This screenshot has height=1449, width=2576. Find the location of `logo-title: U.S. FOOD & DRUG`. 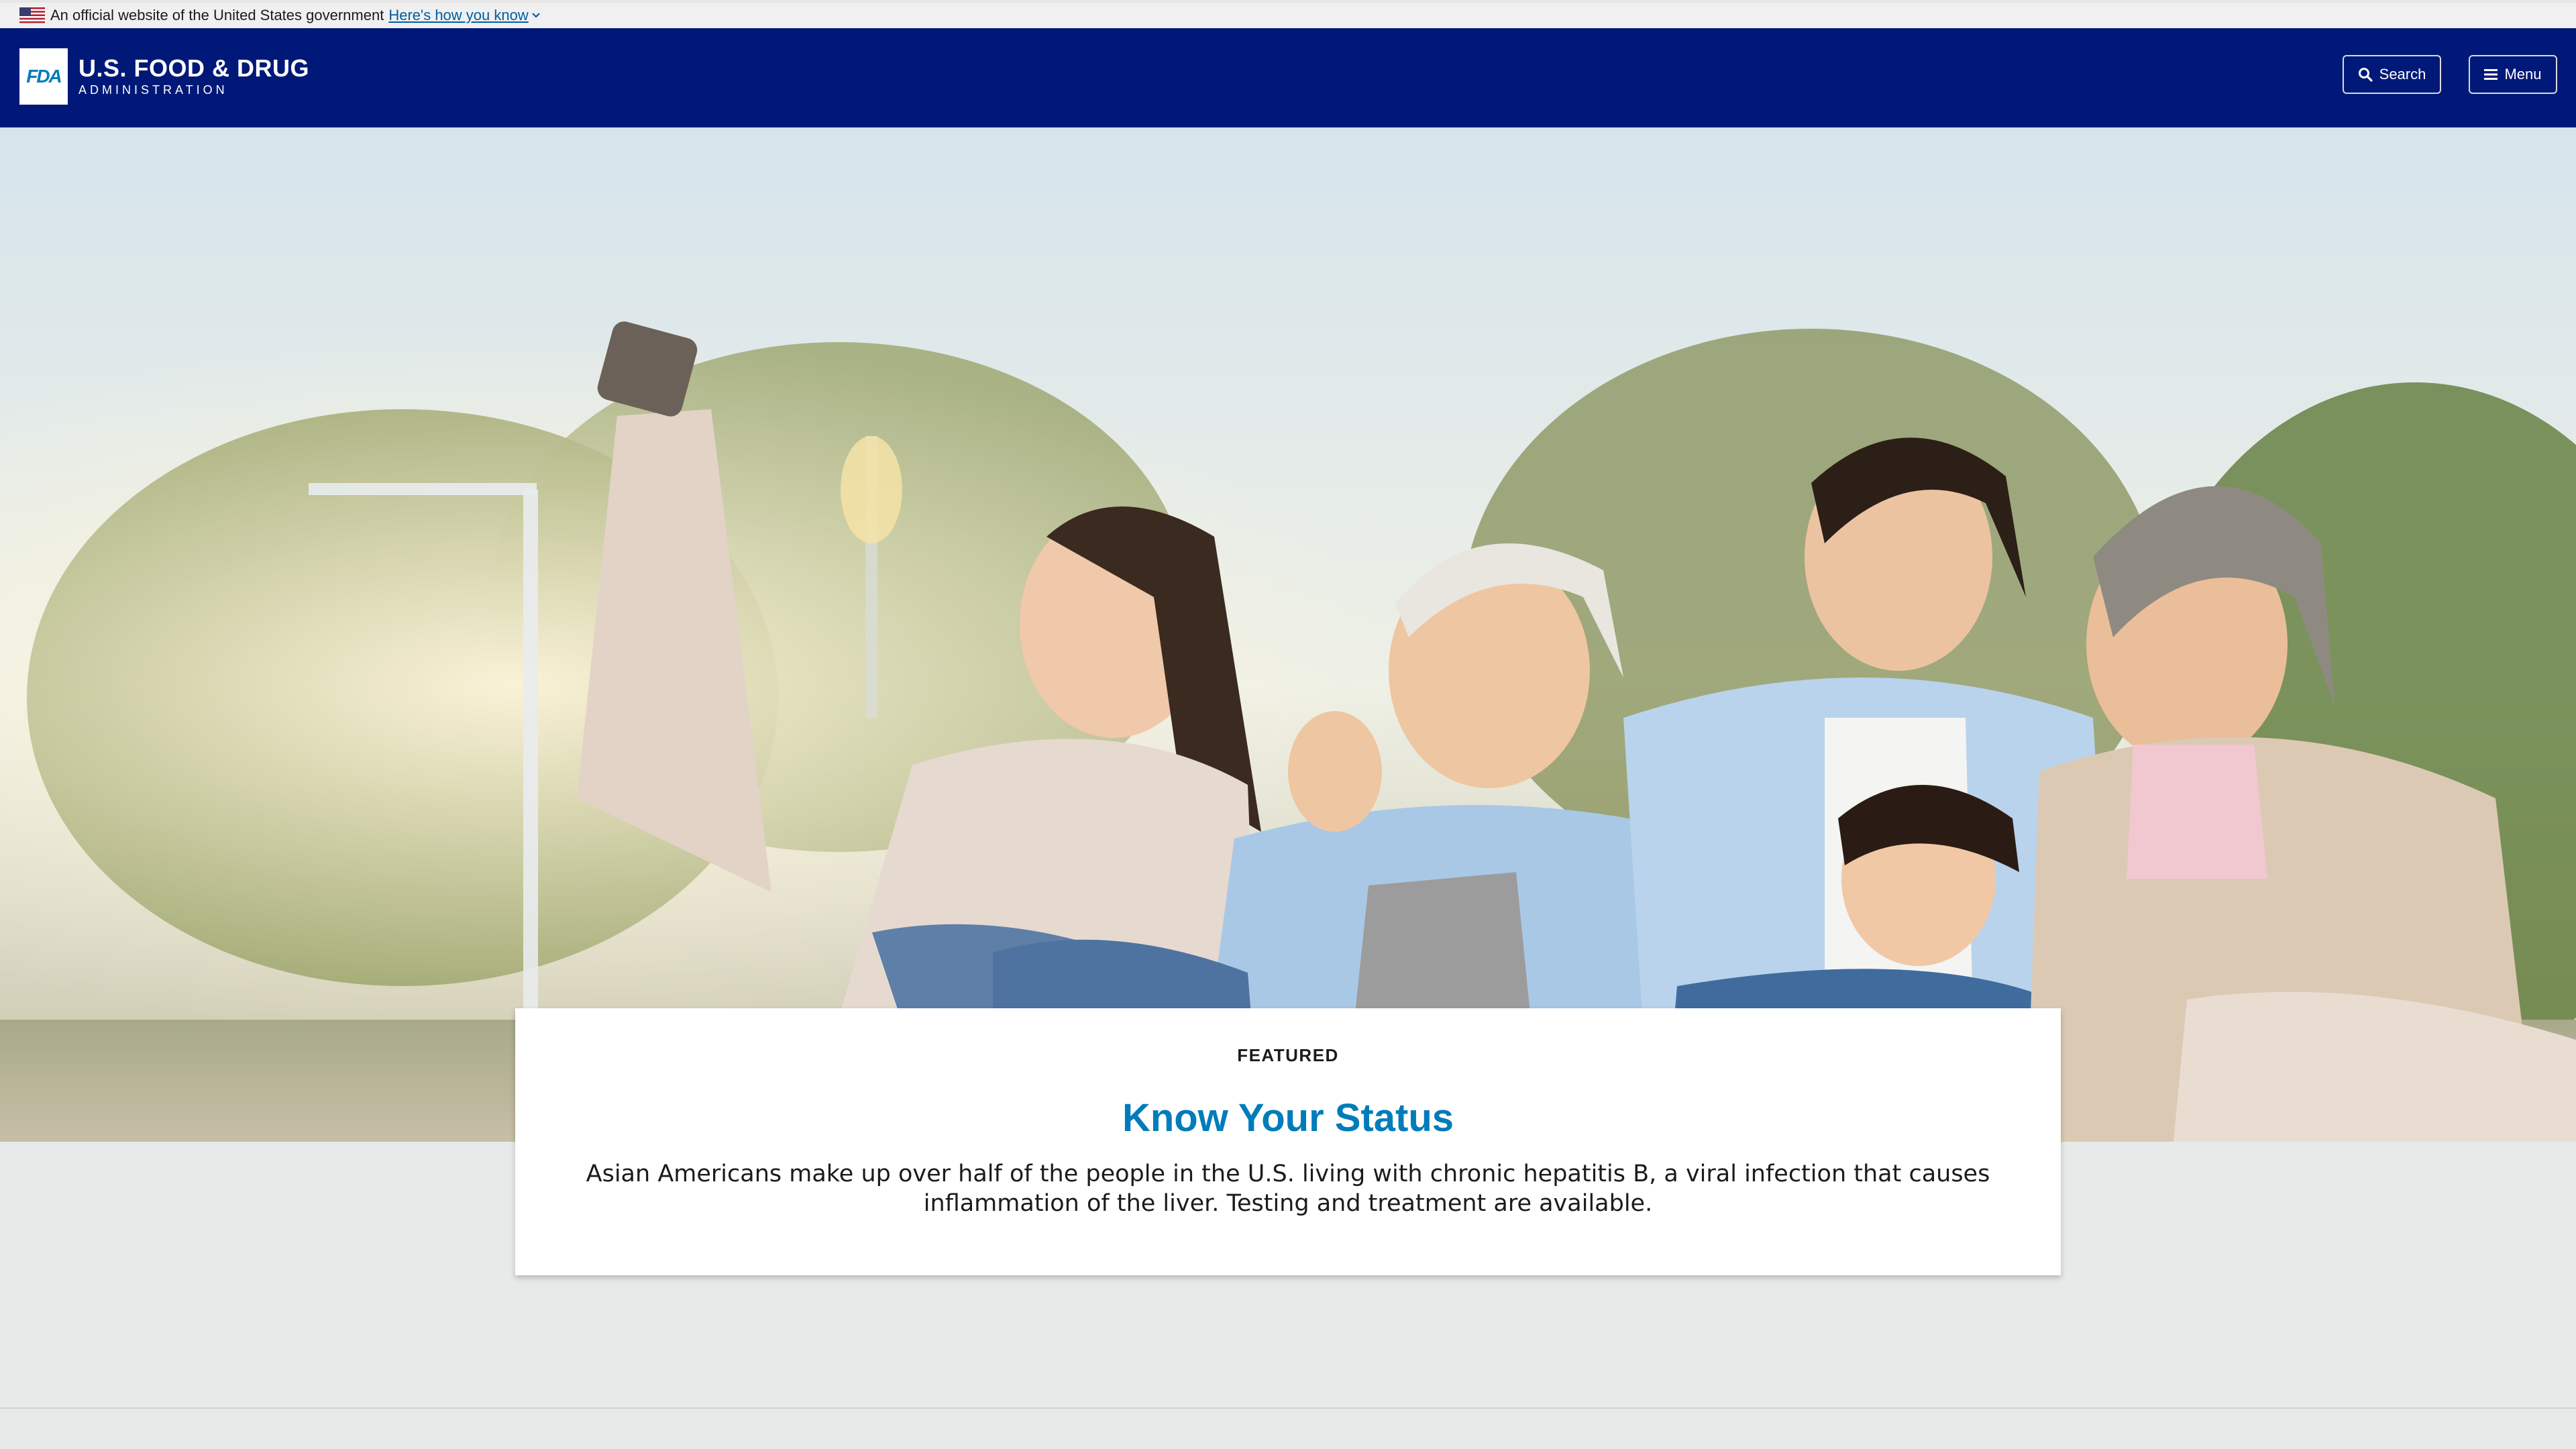

logo-title: U.S. FOOD & DRUG is located at coordinates (194, 68).